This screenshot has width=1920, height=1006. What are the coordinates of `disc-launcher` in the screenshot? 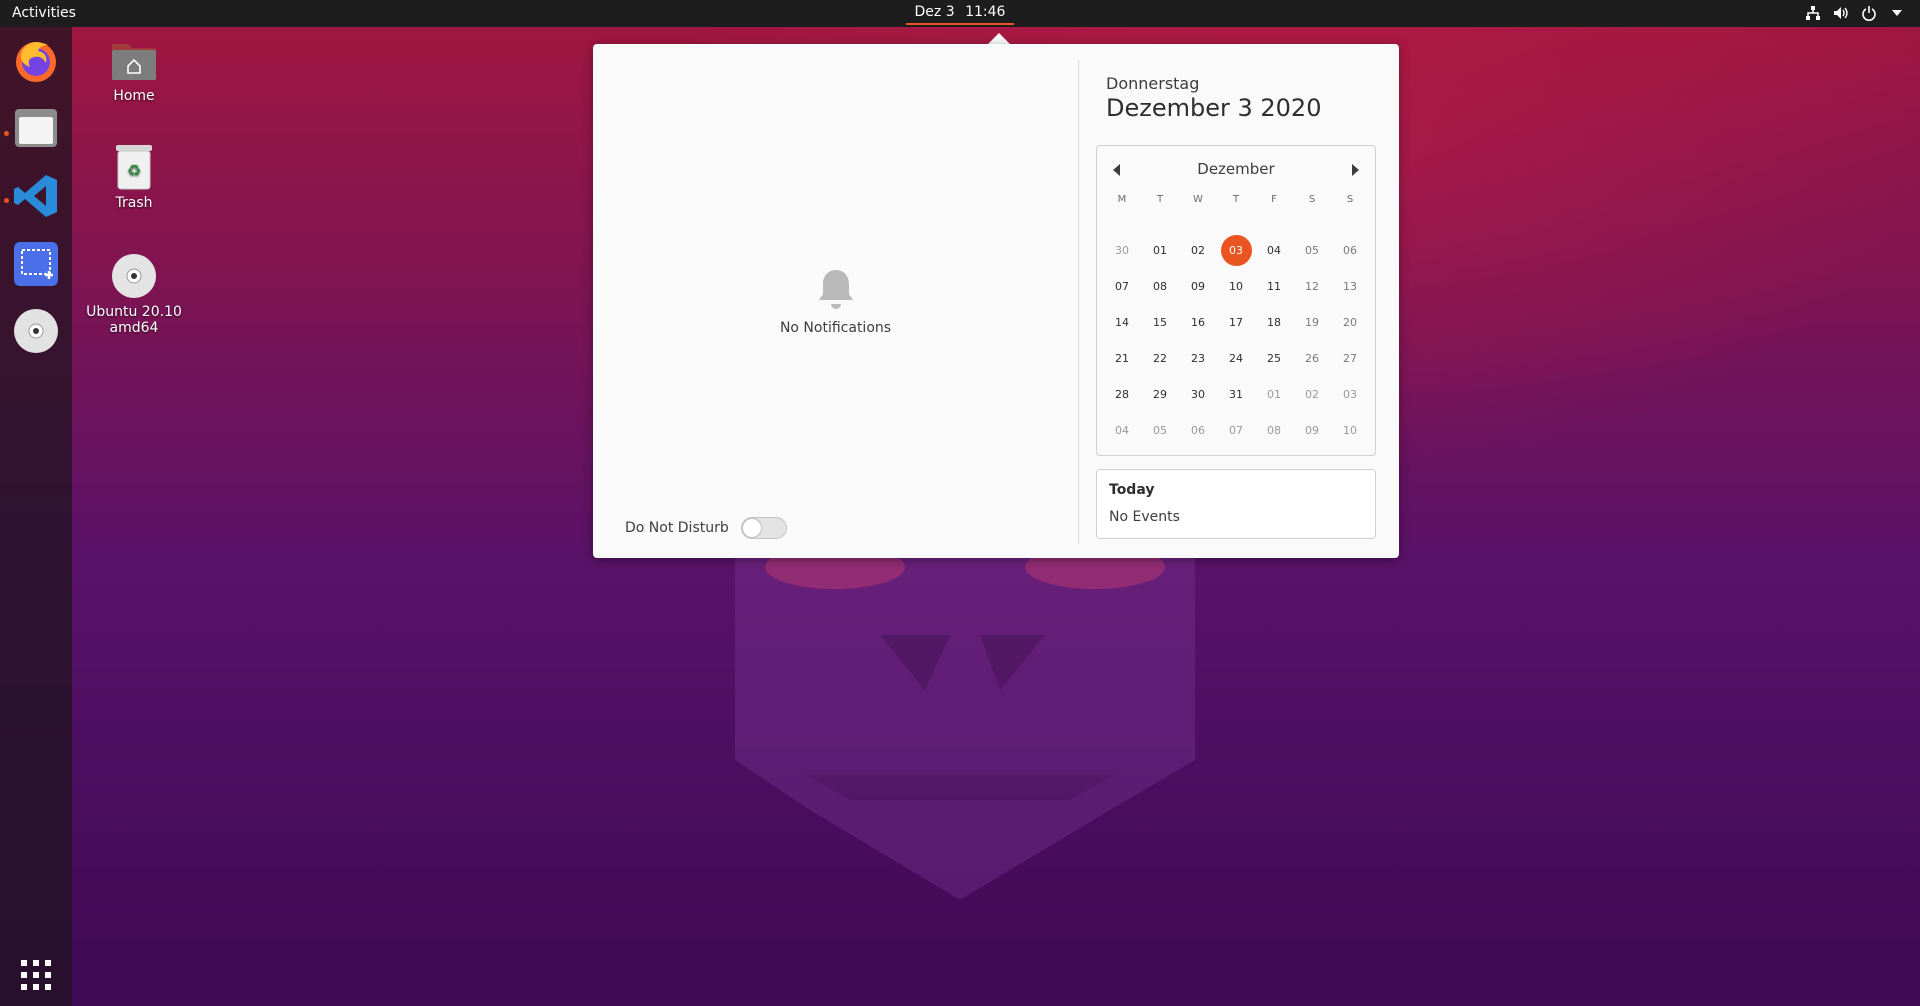 It's located at (36, 331).